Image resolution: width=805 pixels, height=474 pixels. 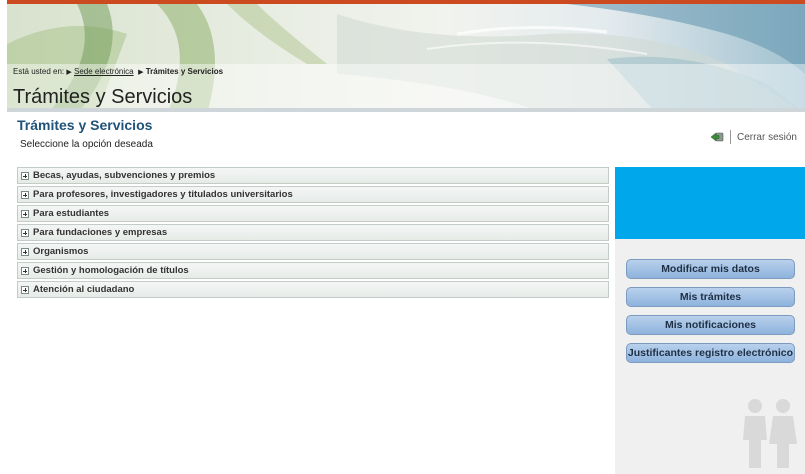 I want to click on my-procedures-button: Mis trámites, so click(x=710, y=297).